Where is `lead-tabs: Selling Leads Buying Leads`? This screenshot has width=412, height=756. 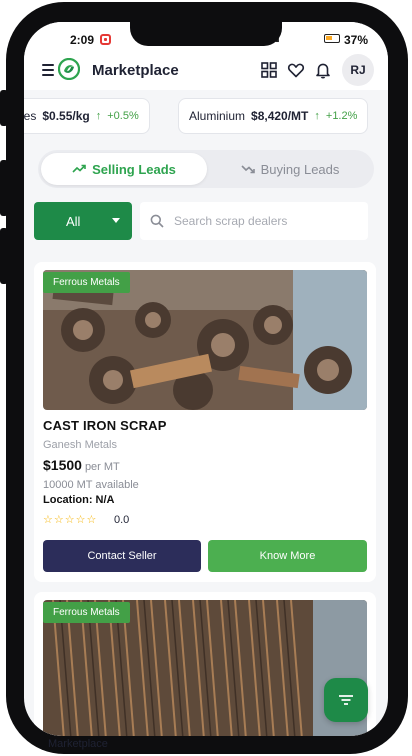 lead-tabs: Selling Leads Buying Leads is located at coordinates (206, 169).